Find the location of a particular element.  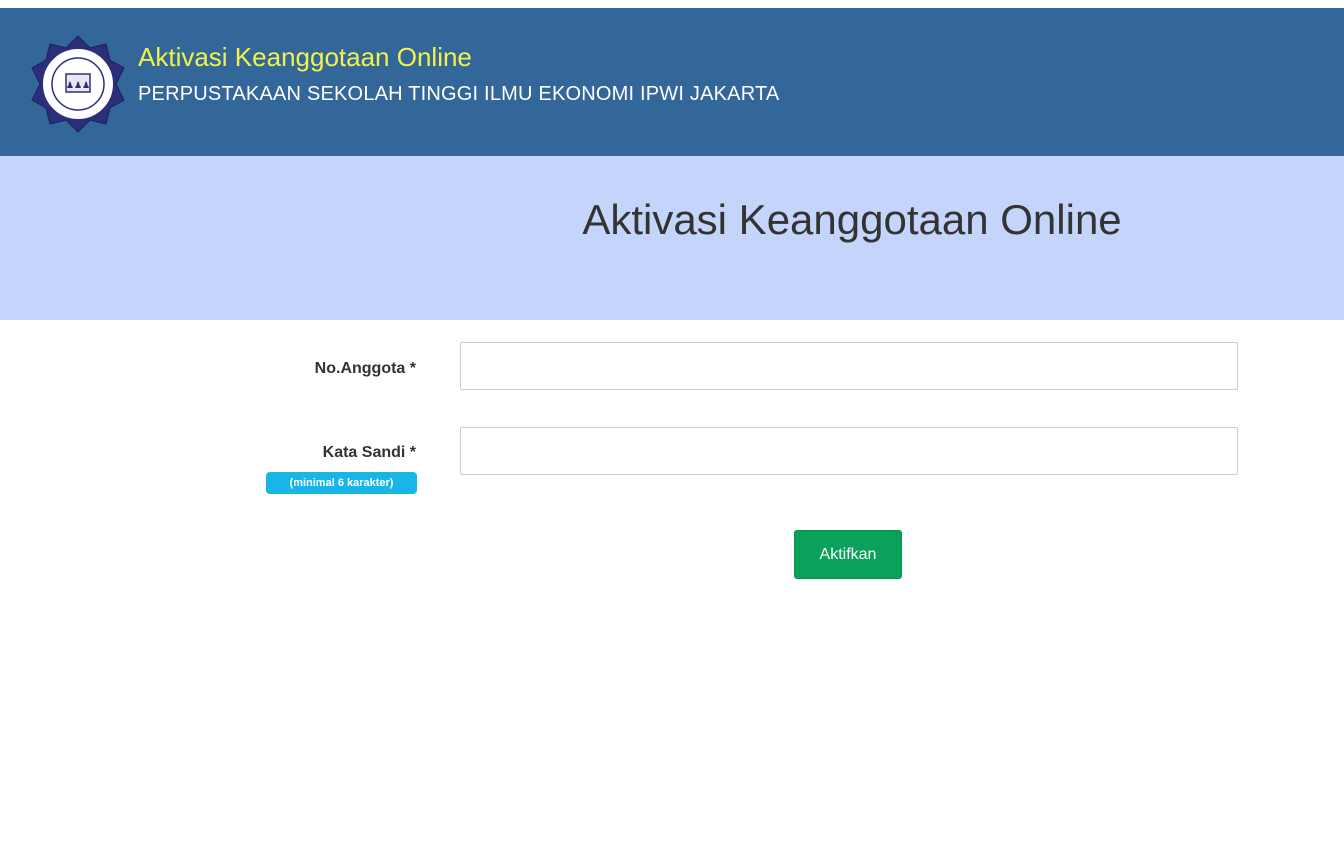

password-input is located at coordinates (849, 451).